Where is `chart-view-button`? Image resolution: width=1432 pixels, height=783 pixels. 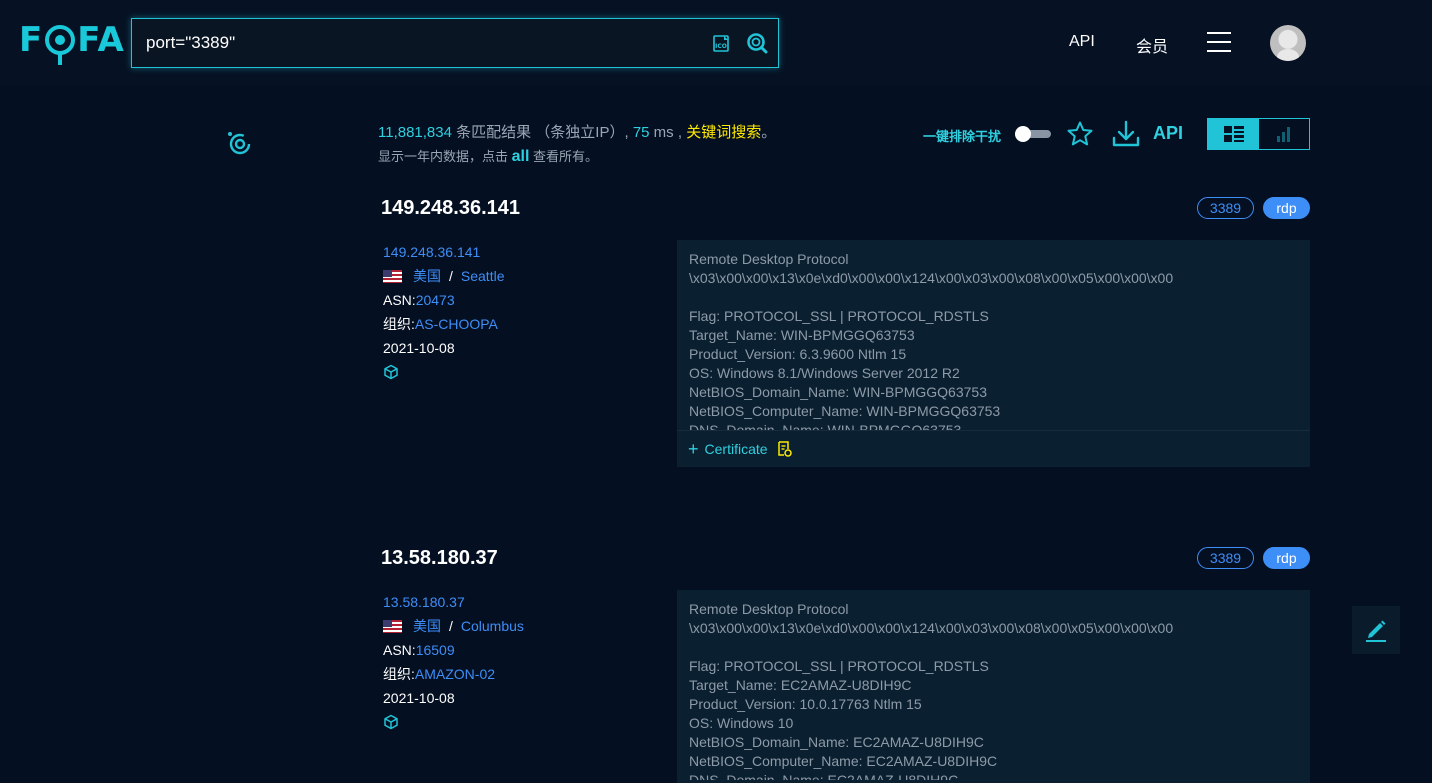 chart-view-button is located at coordinates (1284, 134).